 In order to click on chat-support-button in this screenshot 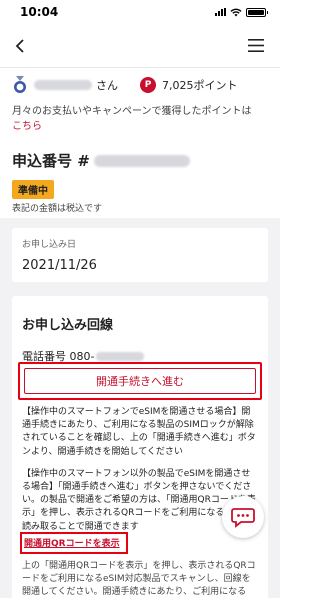, I will do `click(243, 517)`.